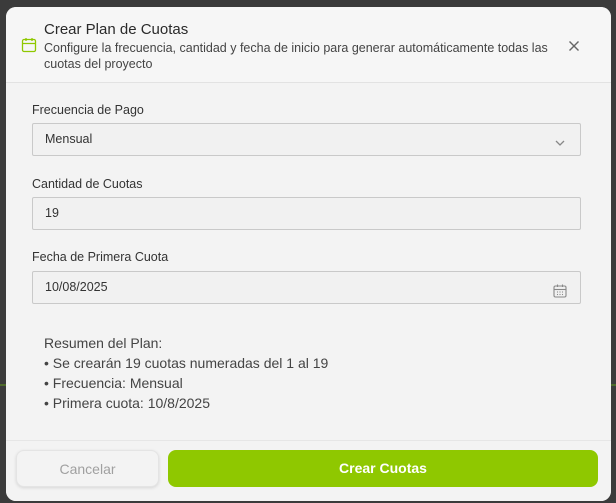 The height and width of the screenshot is (503, 616). I want to click on dialog-title: Crear Plan de Cuotas, so click(116, 29).